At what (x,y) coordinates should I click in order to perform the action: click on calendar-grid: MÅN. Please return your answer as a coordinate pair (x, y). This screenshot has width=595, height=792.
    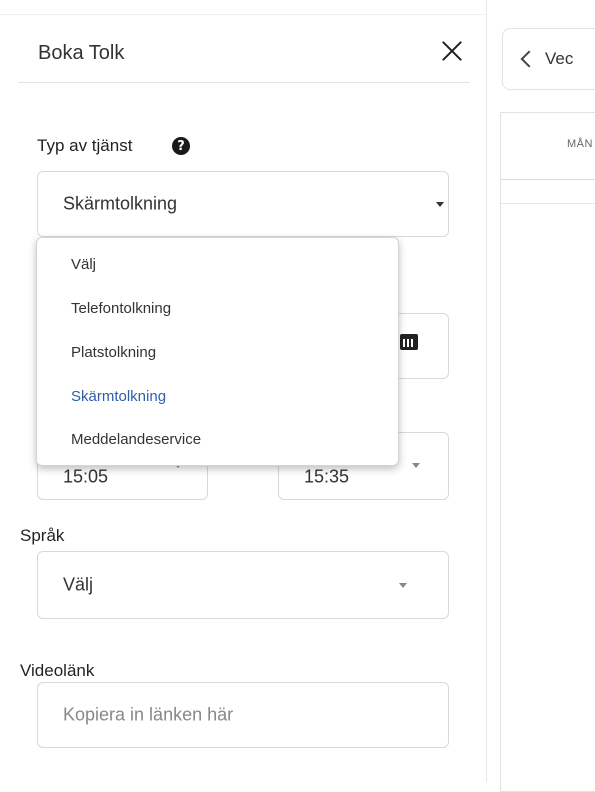
    Looking at the image, I should click on (547, 452).